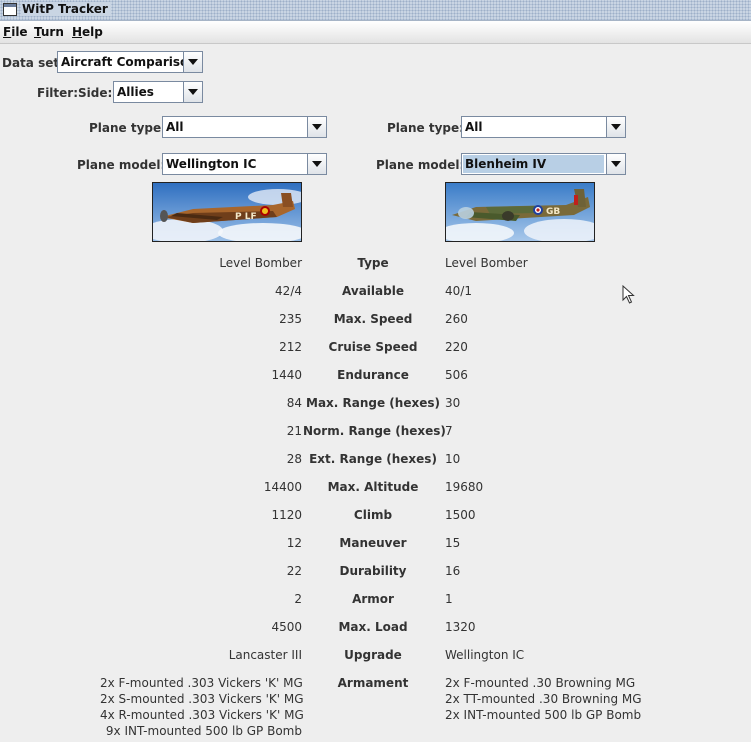 This screenshot has height=742, width=751. What do you see at coordinates (33, 63) in the screenshot?
I see `dataset-label: Data set:` at bounding box center [33, 63].